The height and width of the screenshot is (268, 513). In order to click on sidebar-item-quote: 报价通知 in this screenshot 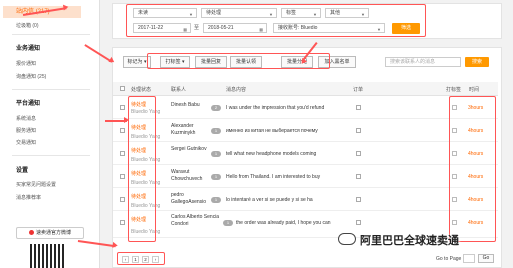, I will do `click(26, 63)`.